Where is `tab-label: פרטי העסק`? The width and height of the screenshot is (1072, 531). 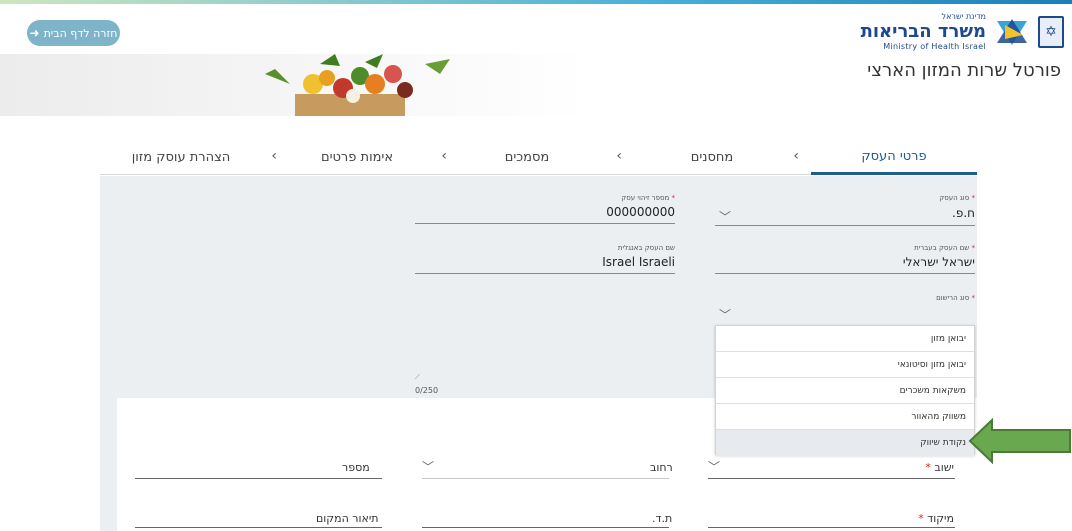 tab-label: פרטי העסק is located at coordinates (894, 156).